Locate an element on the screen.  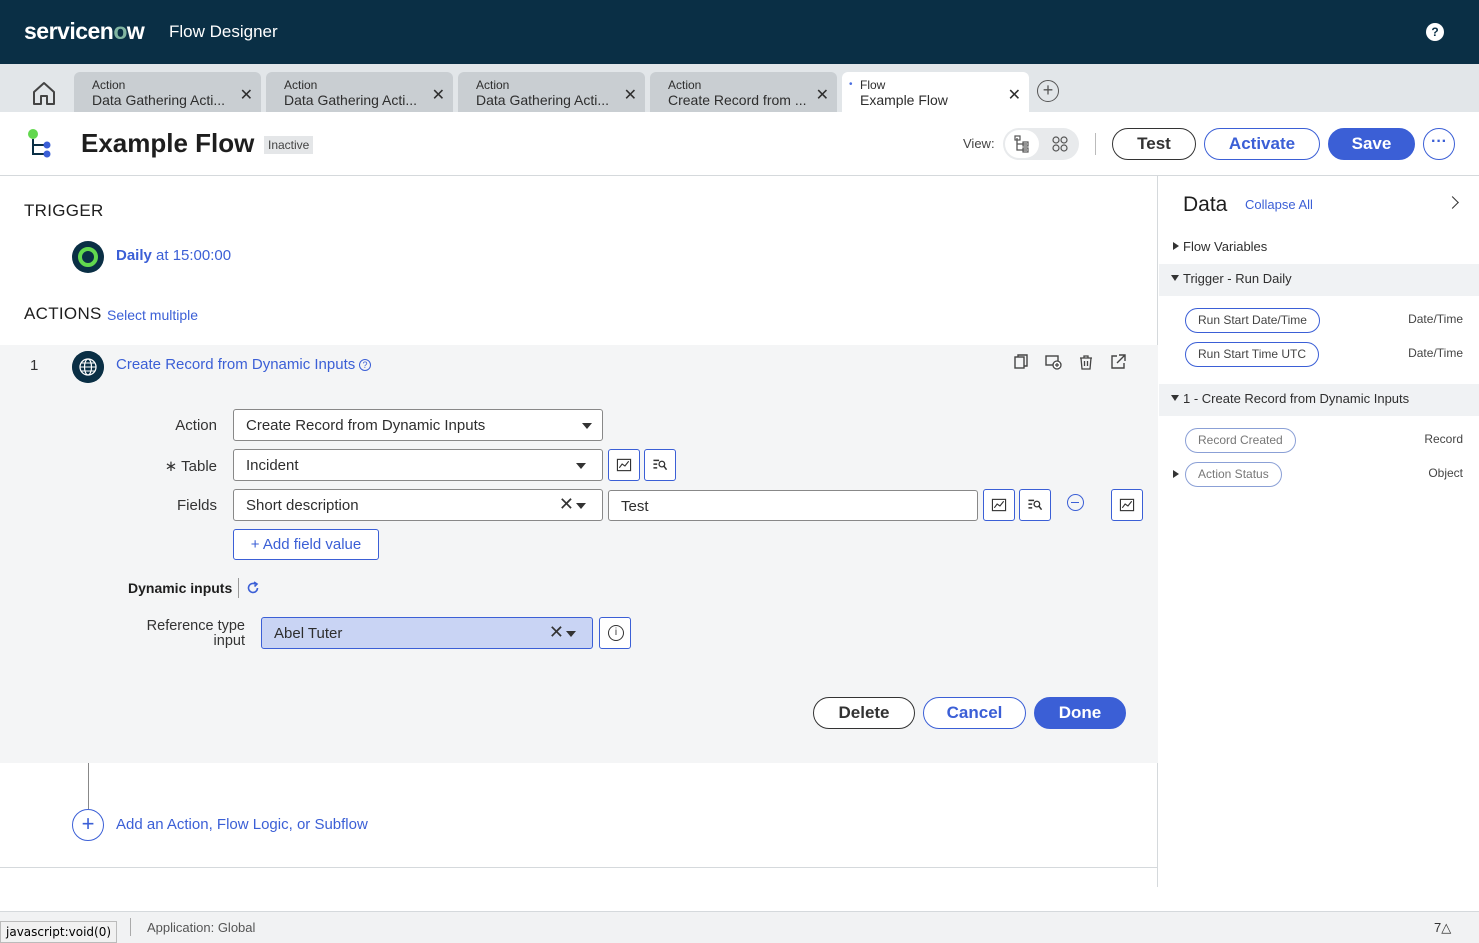
cancel-button: Cancel is located at coordinates (974, 713).